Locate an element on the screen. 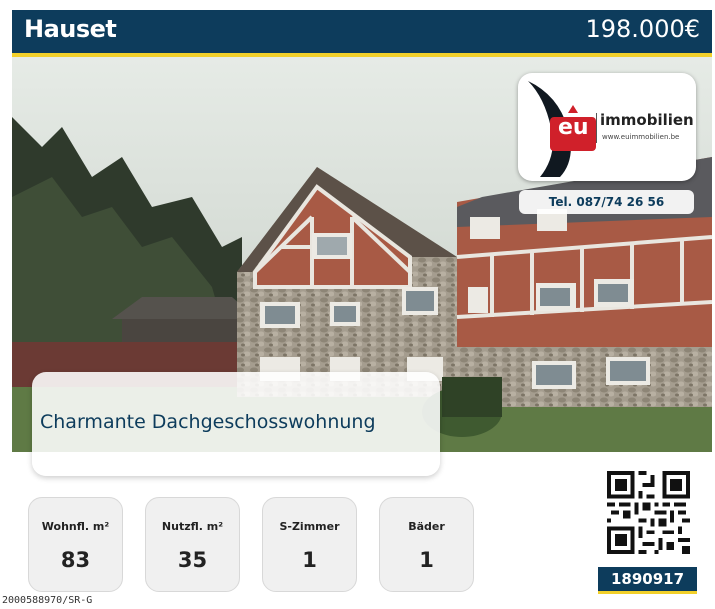  reference-number: 1890917 is located at coordinates (647, 579).